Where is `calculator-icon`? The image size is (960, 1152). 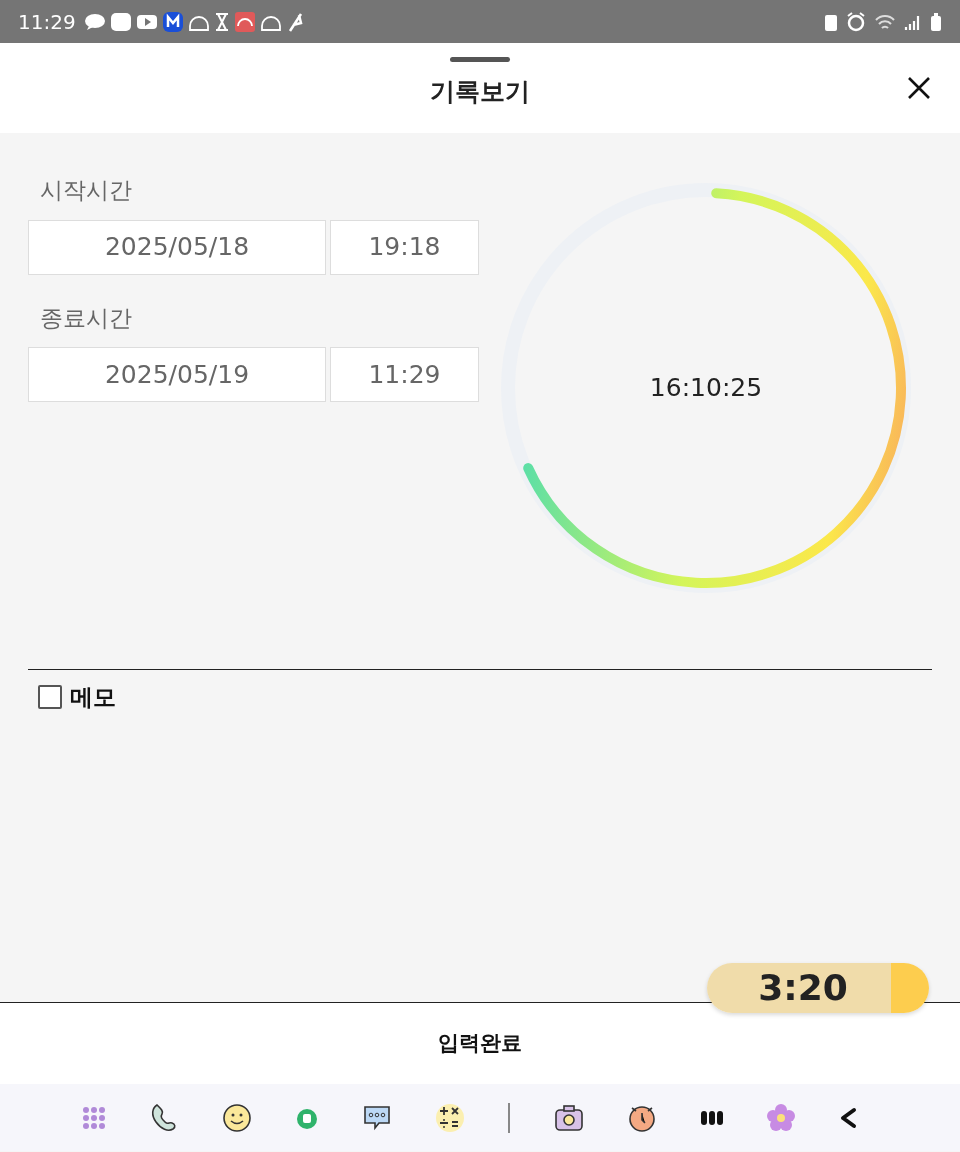 calculator-icon is located at coordinates (449, 1117).